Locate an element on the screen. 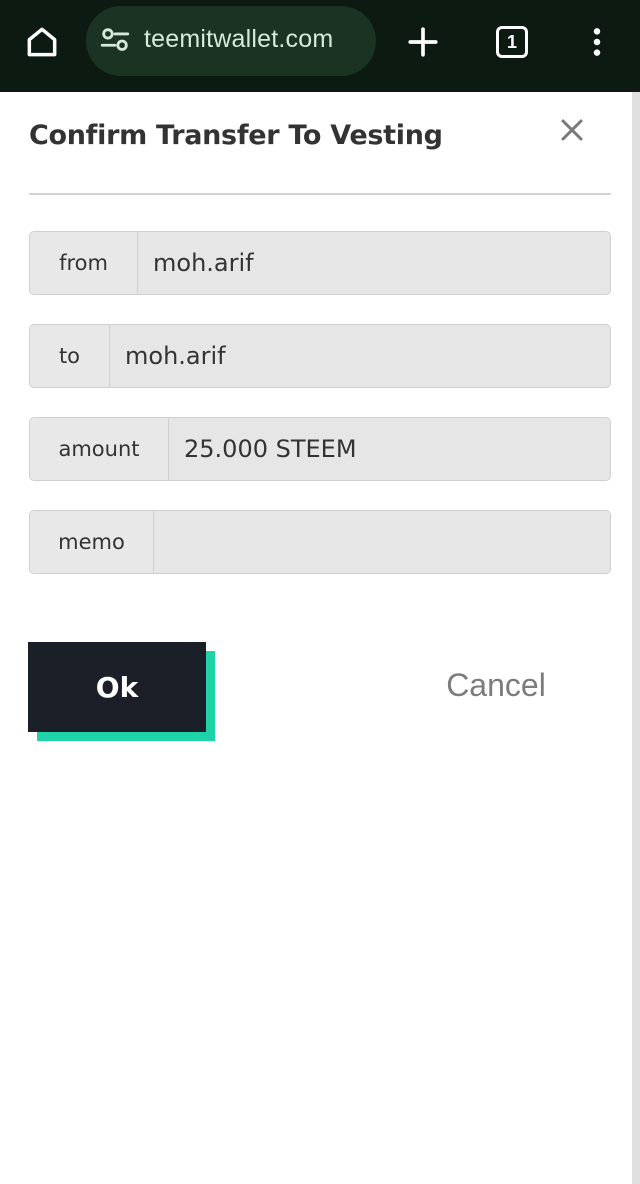 The height and width of the screenshot is (1184, 640). browser-menu-button is located at coordinates (597, 42).